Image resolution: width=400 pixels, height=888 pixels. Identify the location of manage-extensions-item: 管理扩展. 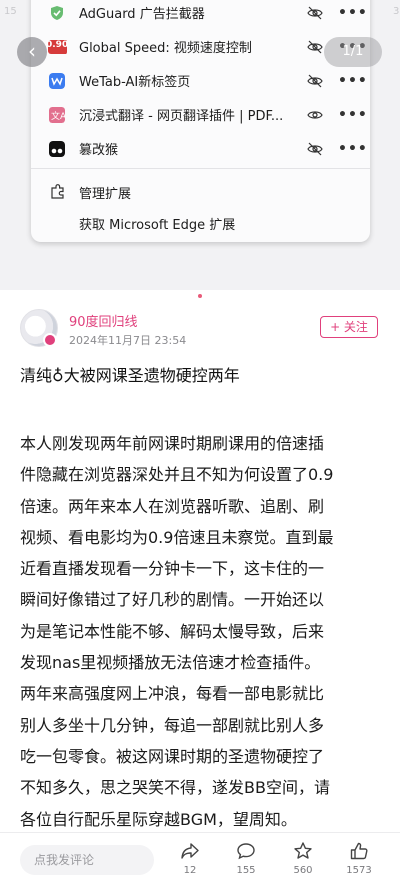
(200, 191).